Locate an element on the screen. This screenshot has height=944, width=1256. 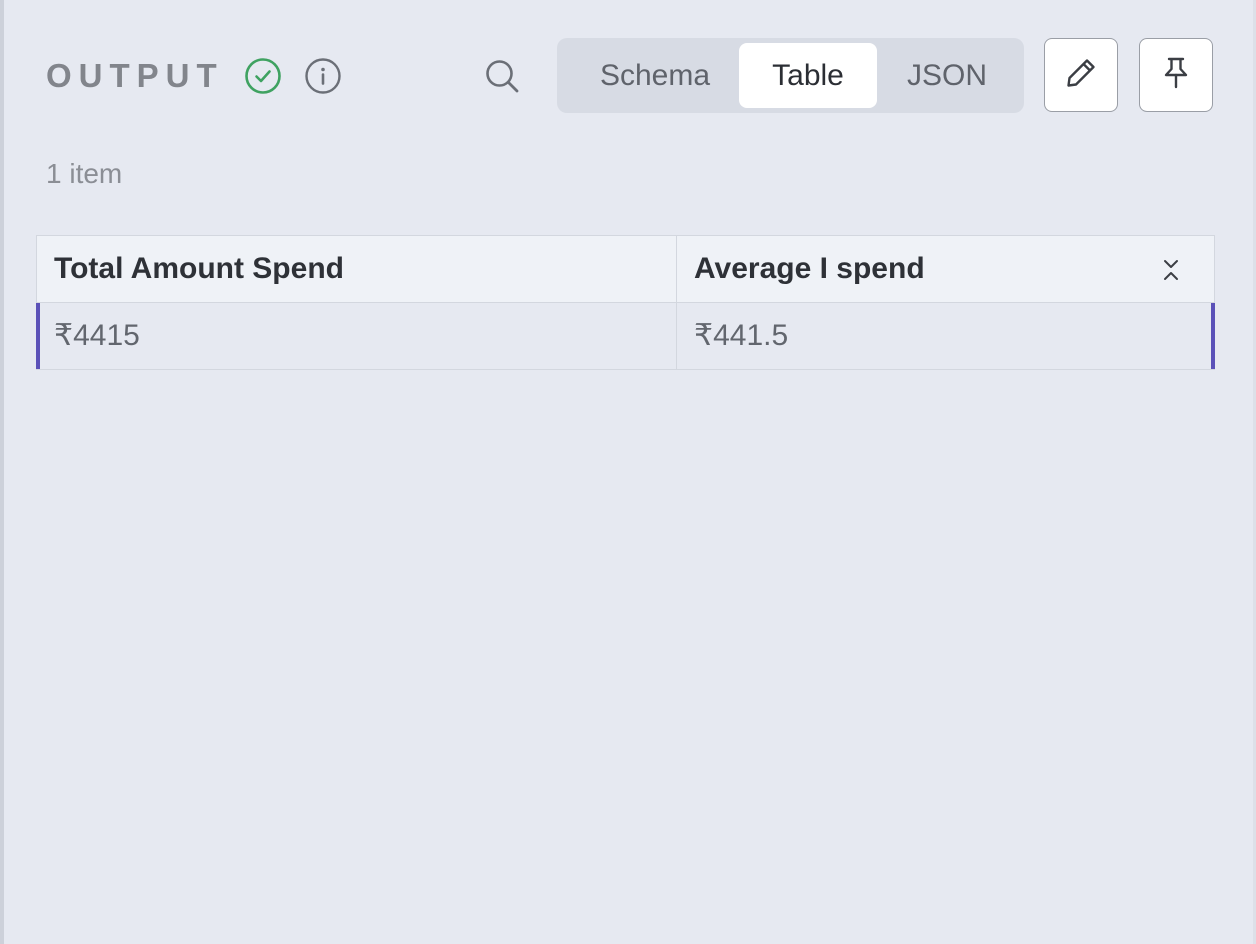
table-row: ₹4415 ₹441.5 is located at coordinates (625, 336).